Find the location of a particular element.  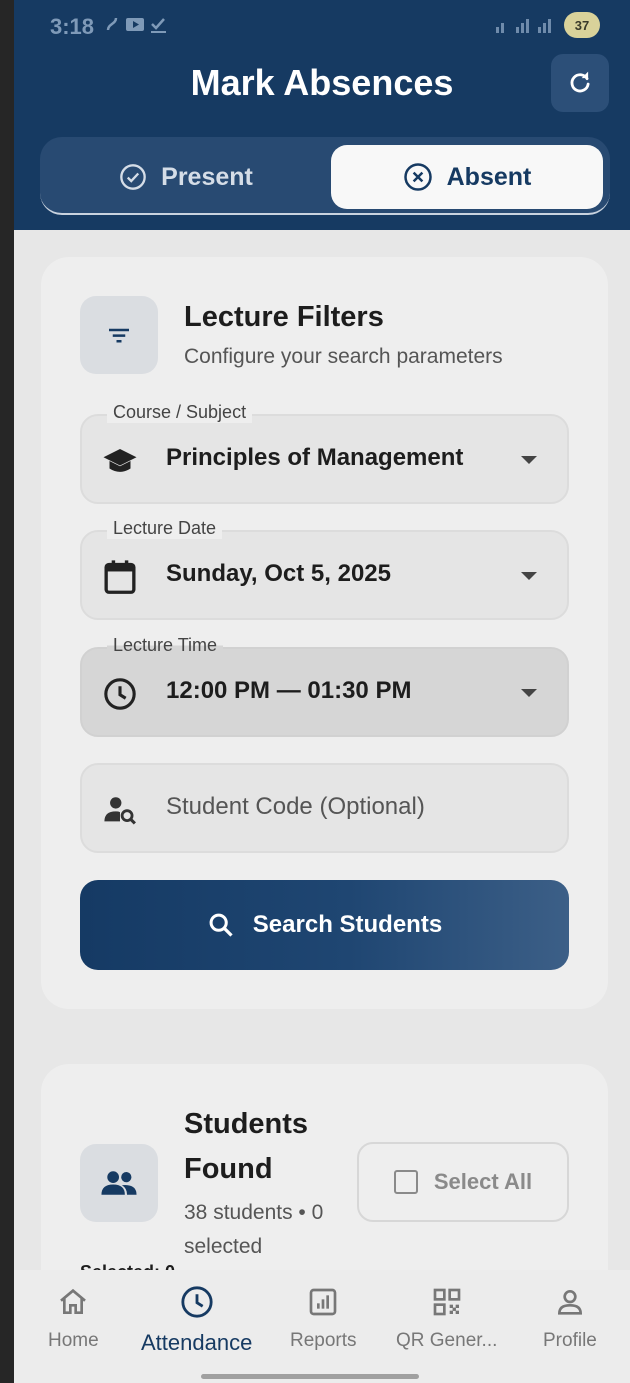

check-circle-icon is located at coordinates (133, 177).